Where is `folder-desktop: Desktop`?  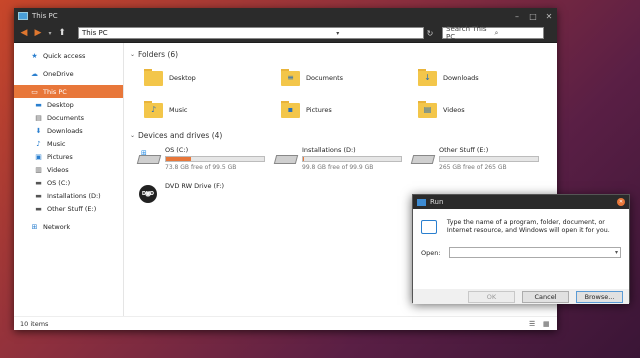 folder-desktop: Desktop is located at coordinates (212, 78).